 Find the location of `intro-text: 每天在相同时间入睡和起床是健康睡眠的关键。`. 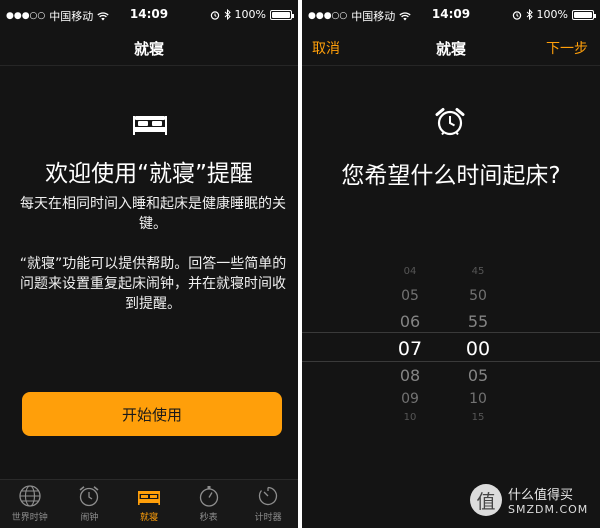

intro-text: 每天在相同时间入睡和起床是健康睡眠的关键。 is located at coordinates (153, 214).